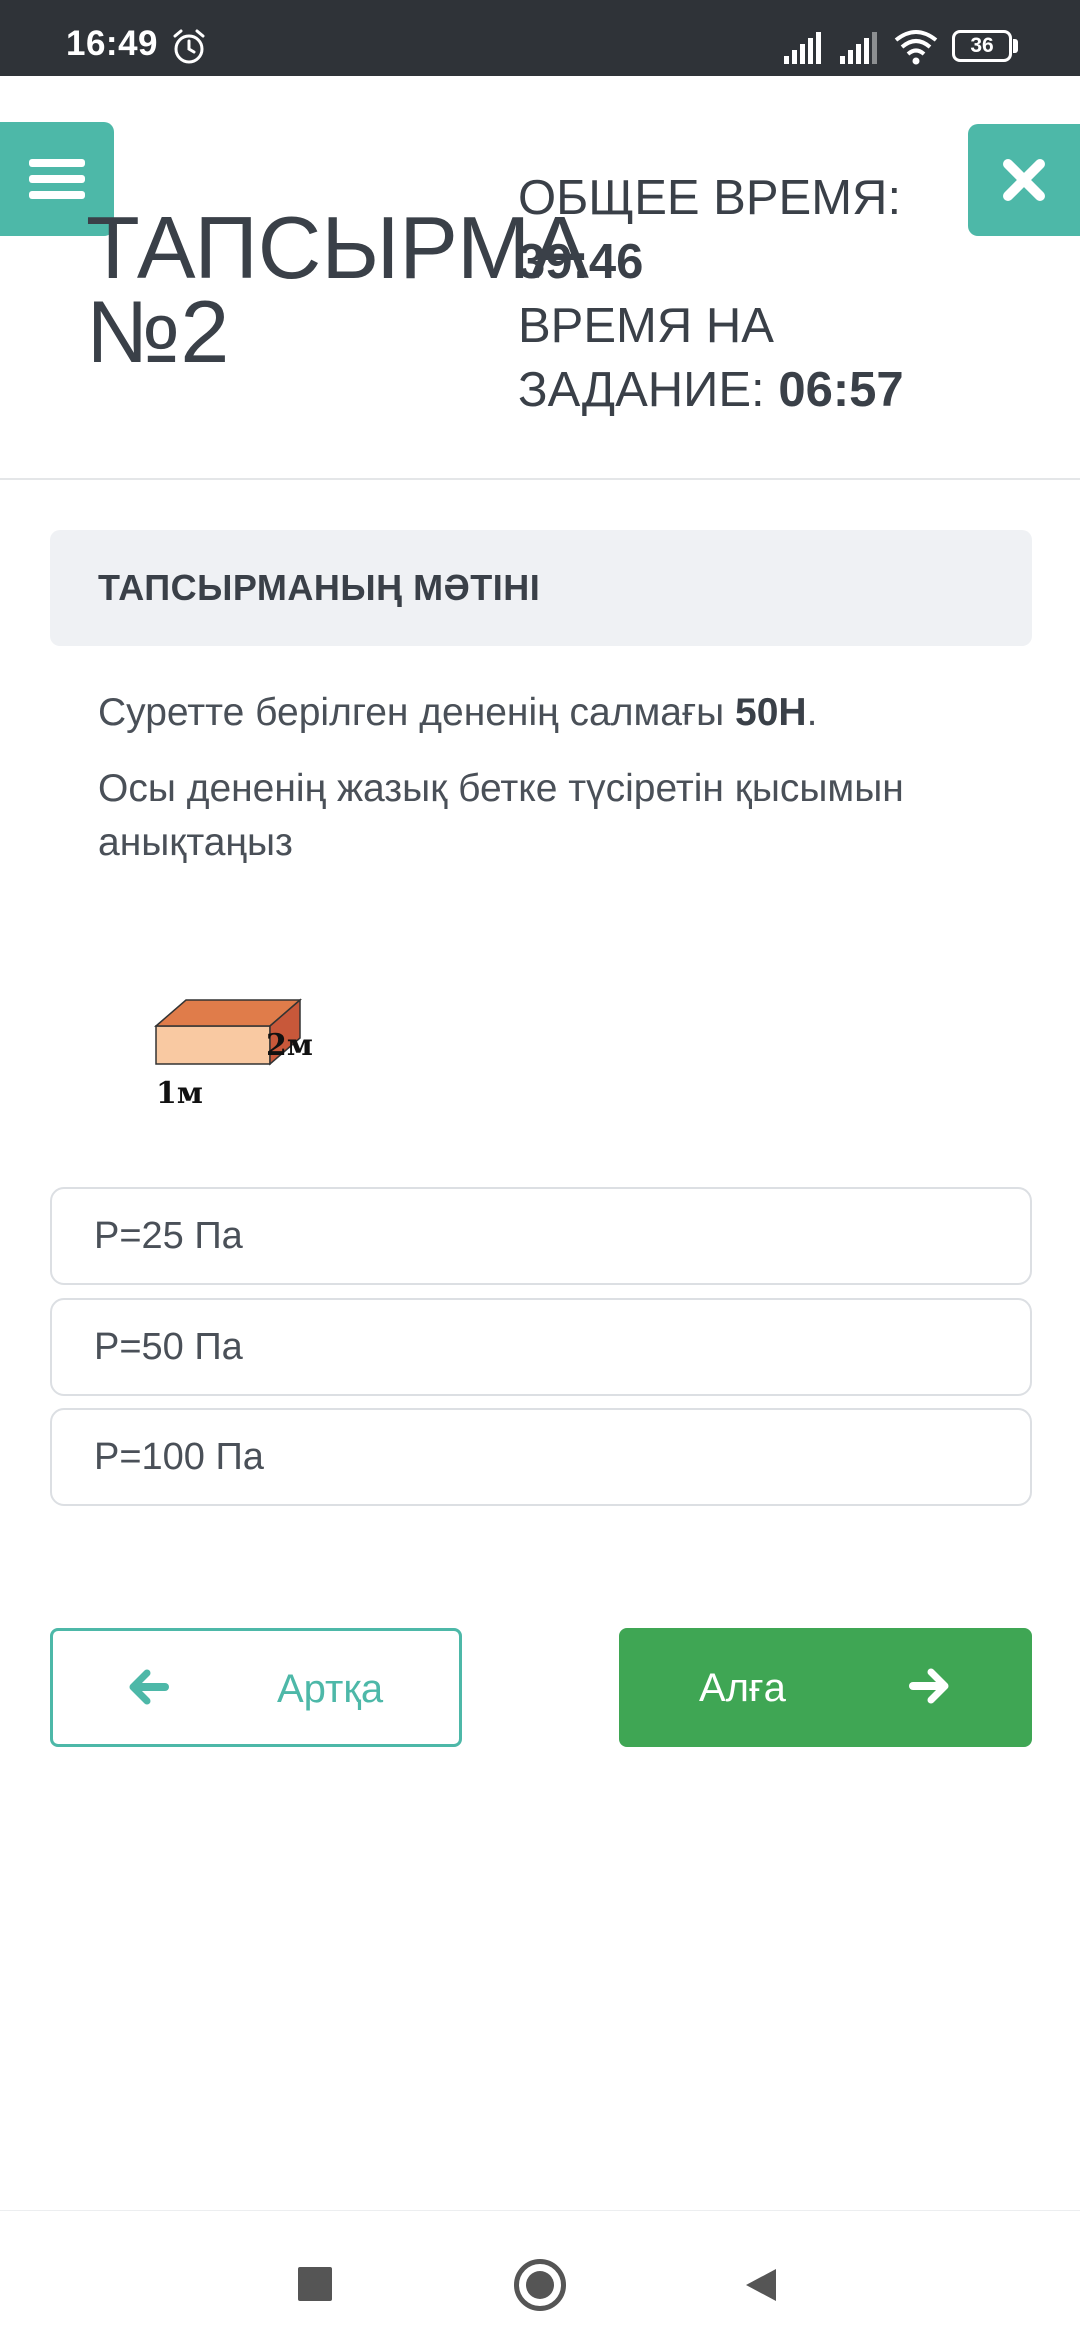 This screenshot has height=2340, width=1080. I want to click on figure-label-width: 1м, so click(179, 1093).